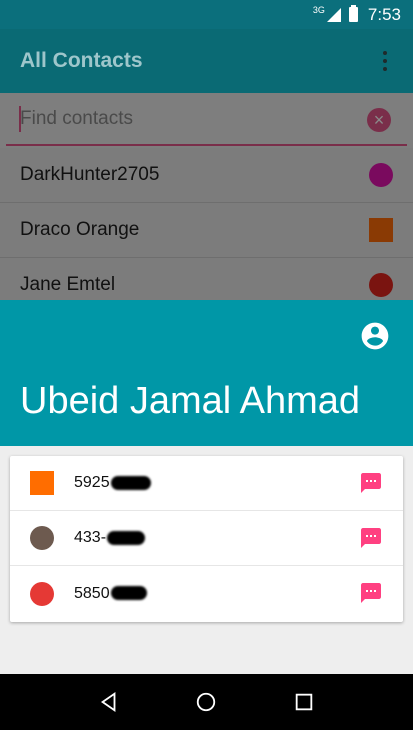  Describe the element at coordinates (20, 119) in the screenshot. I see `text-cursor` at that location.